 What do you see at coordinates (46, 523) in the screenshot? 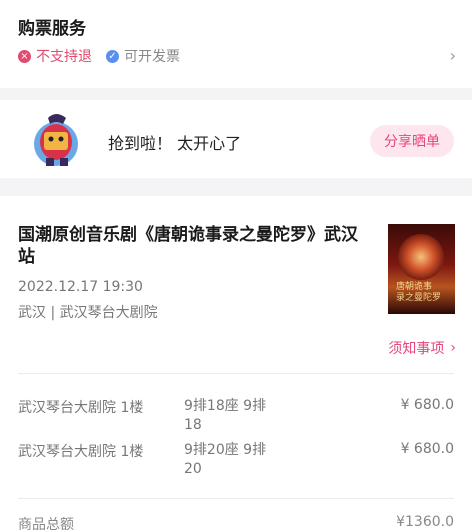
I see `total-label: 商品总额` at bounding box center [46, 523].